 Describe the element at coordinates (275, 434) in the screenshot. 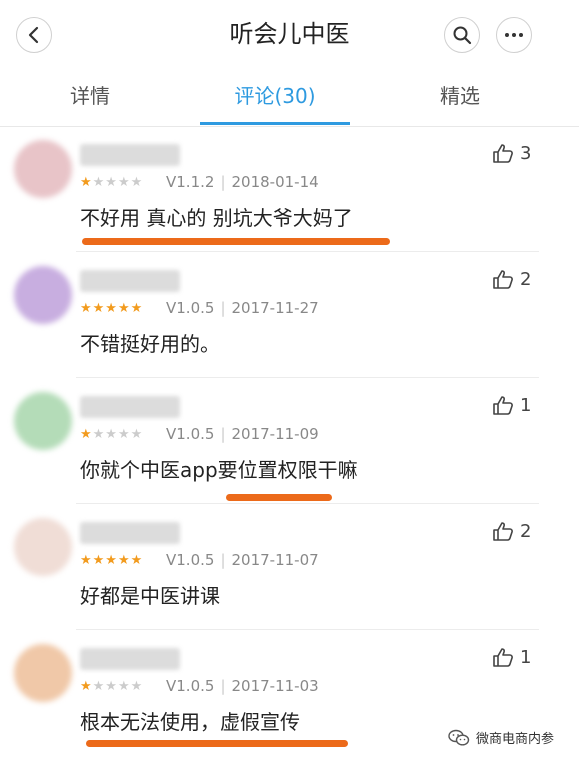

I see `review-date: 2017-11-09` at that location.